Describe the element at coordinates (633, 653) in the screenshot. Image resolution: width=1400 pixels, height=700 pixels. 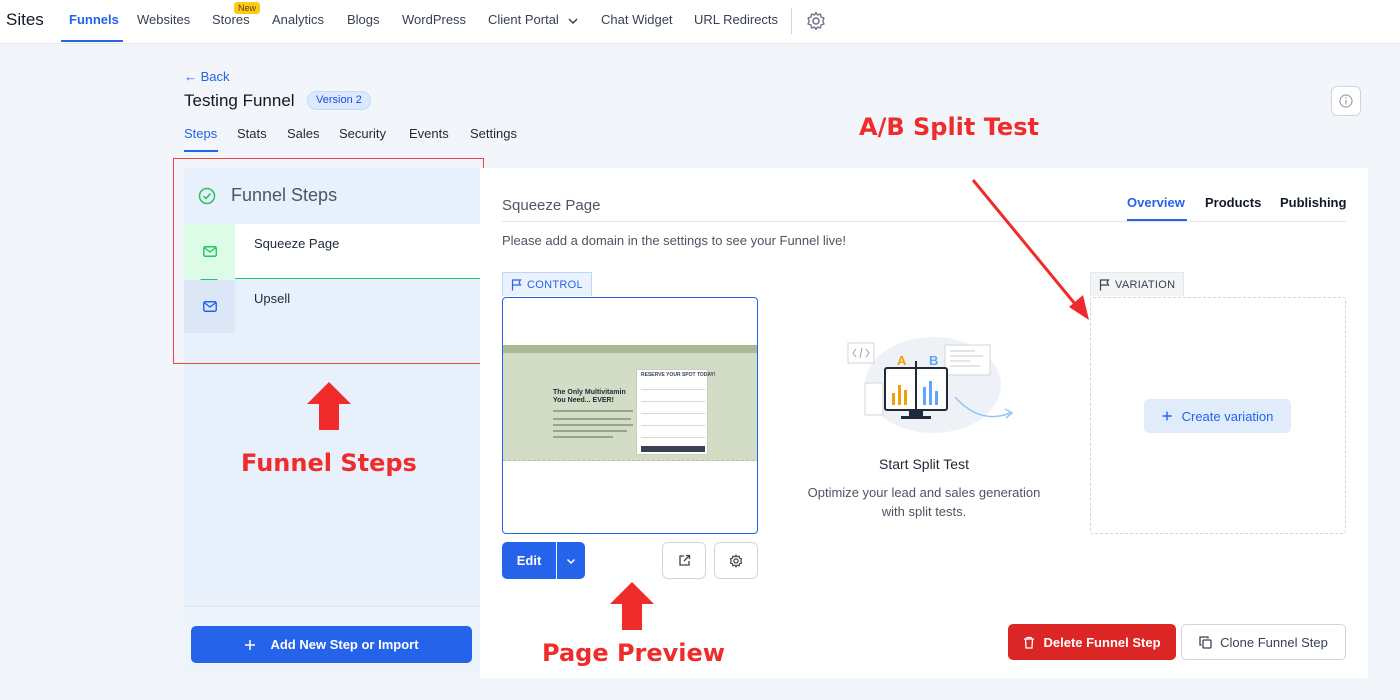
I see `annotation-page-preview: Page Preview` at that location.